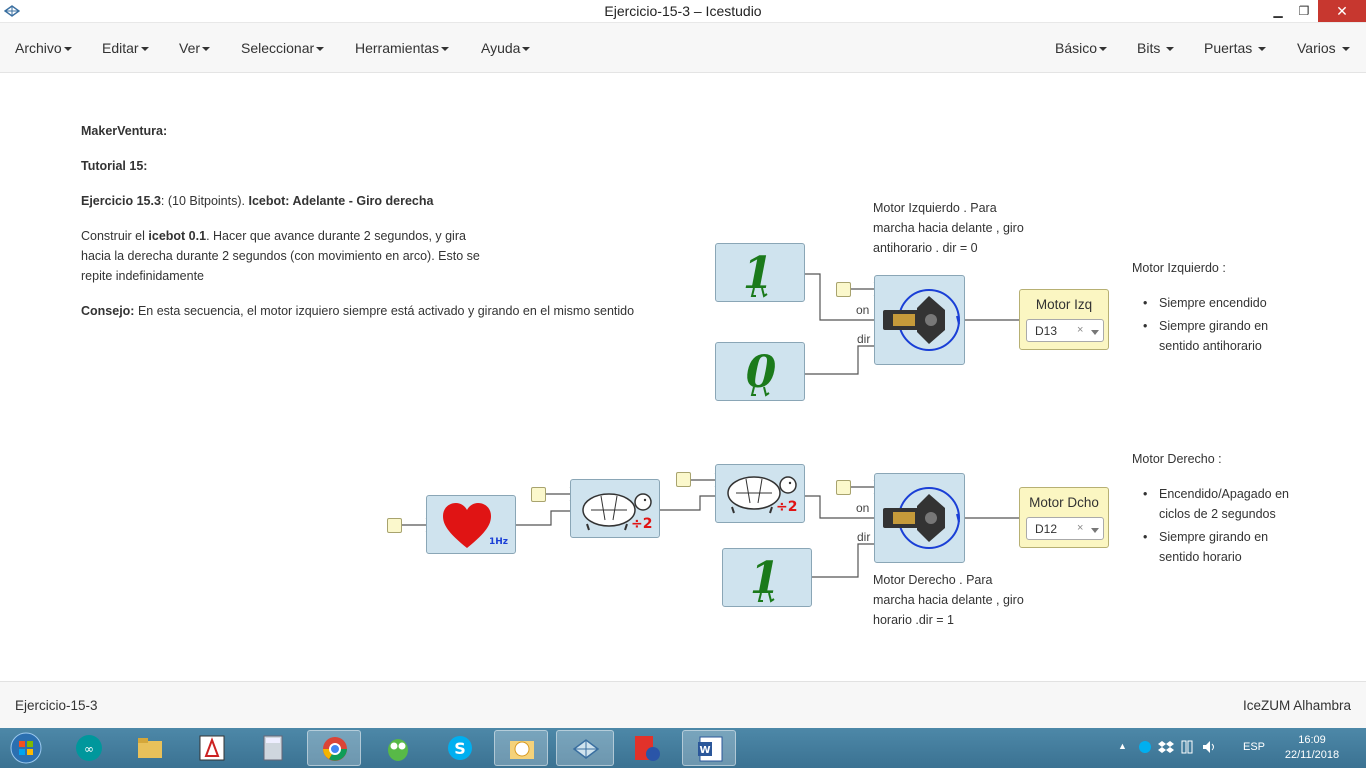 This screenshot has height=781, width=1366. I want to click on prescaler-block-1: ÷2, so click(615, 508).